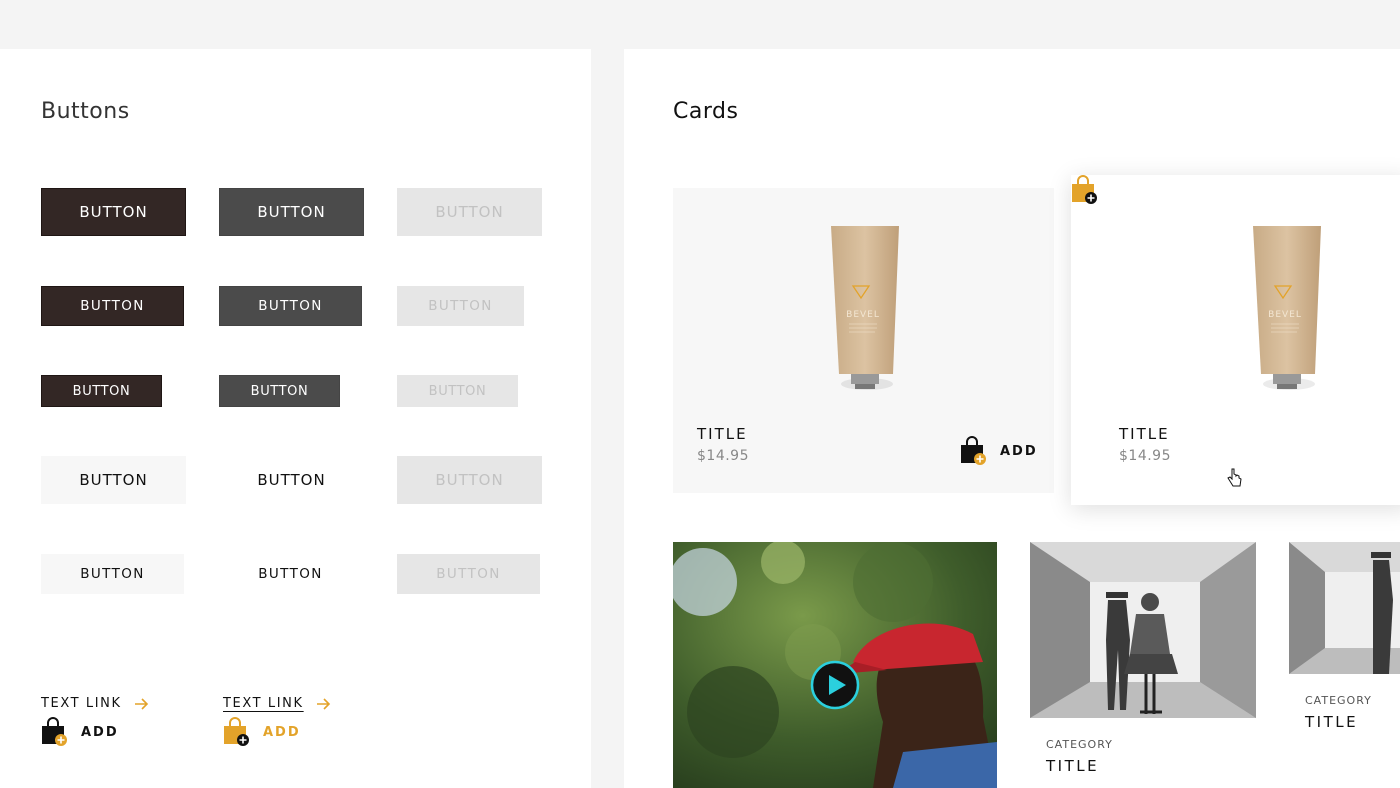 Image resolution: width=1400 pixels, height=788 pixels. Describe the element at coordinates (291, 480) in the screenshot. I see `plain-button-large: BUTTON` at that location.